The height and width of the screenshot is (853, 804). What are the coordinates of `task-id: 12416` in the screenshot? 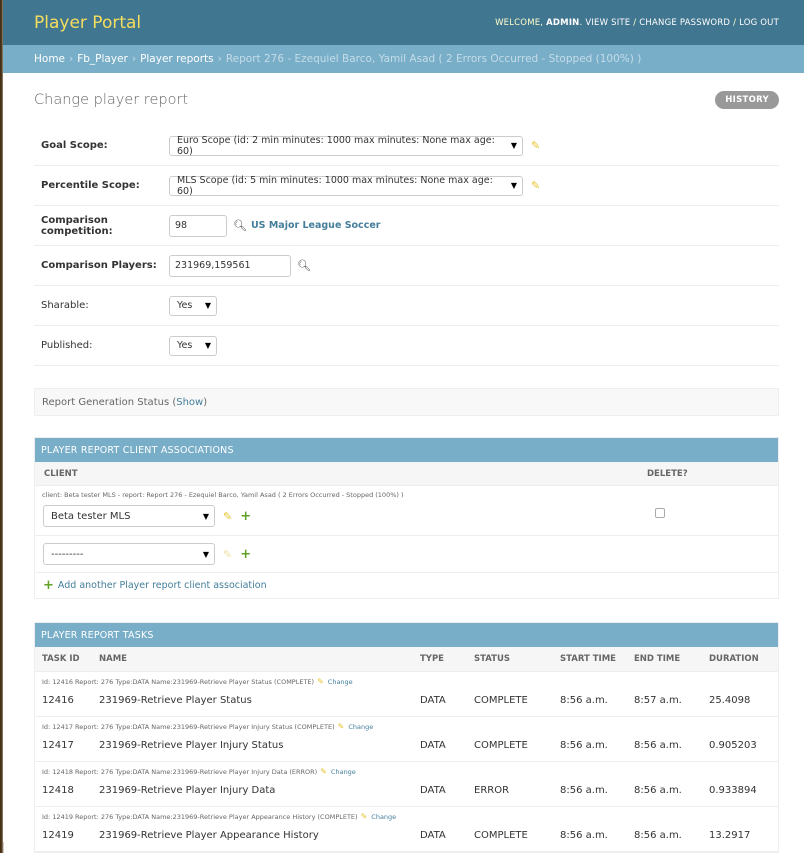 It's located at (58, 700).